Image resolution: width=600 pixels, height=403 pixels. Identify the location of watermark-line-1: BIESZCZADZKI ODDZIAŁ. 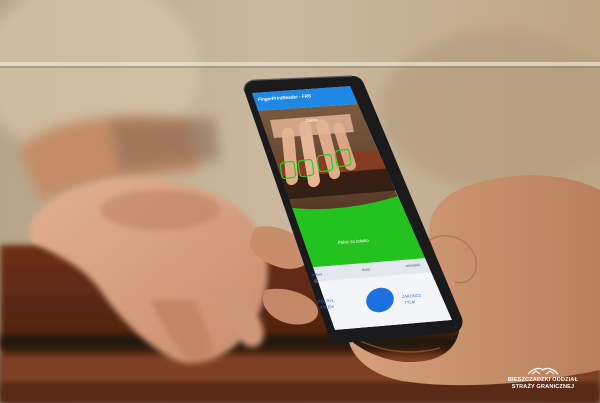
(543, 380).